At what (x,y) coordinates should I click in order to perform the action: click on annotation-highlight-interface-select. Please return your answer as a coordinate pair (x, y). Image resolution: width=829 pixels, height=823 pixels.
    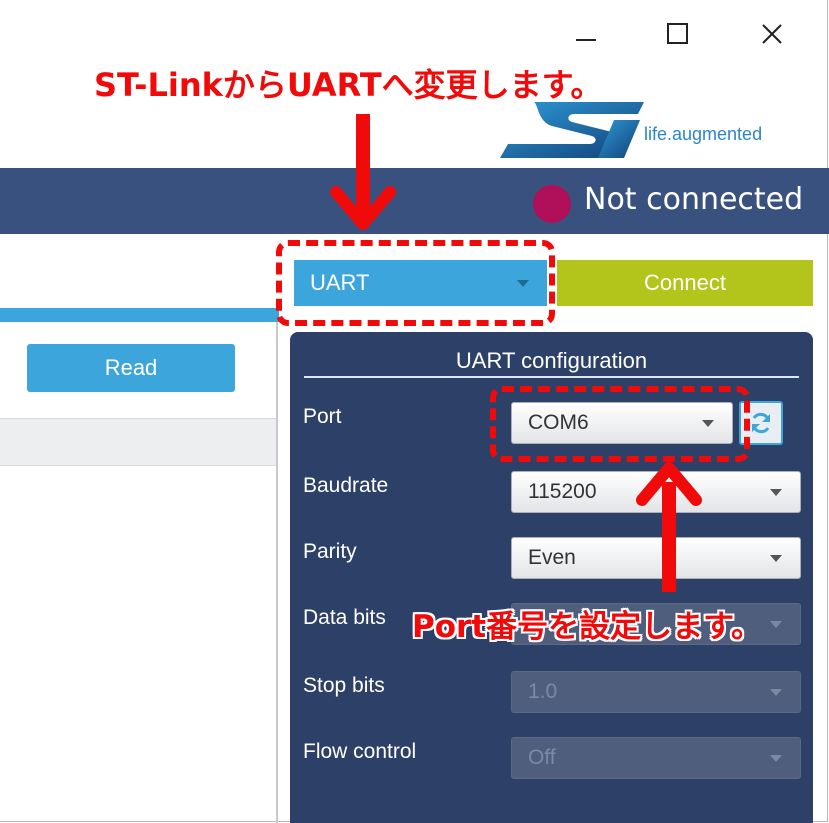
    Looking at the image, I should click on (415, 283).